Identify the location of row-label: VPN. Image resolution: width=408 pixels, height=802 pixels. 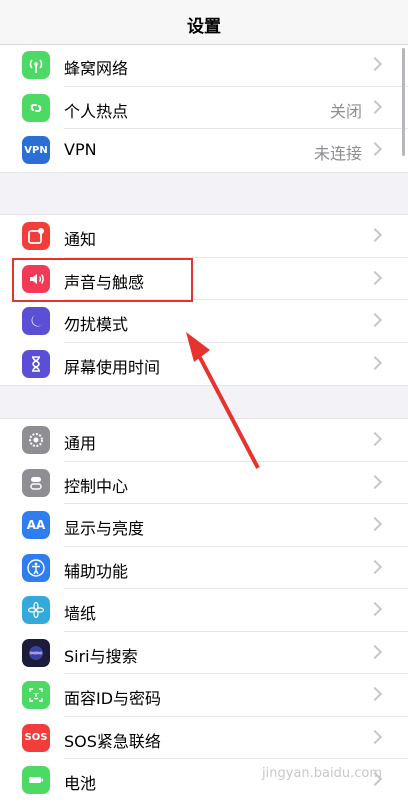
(80, 149).